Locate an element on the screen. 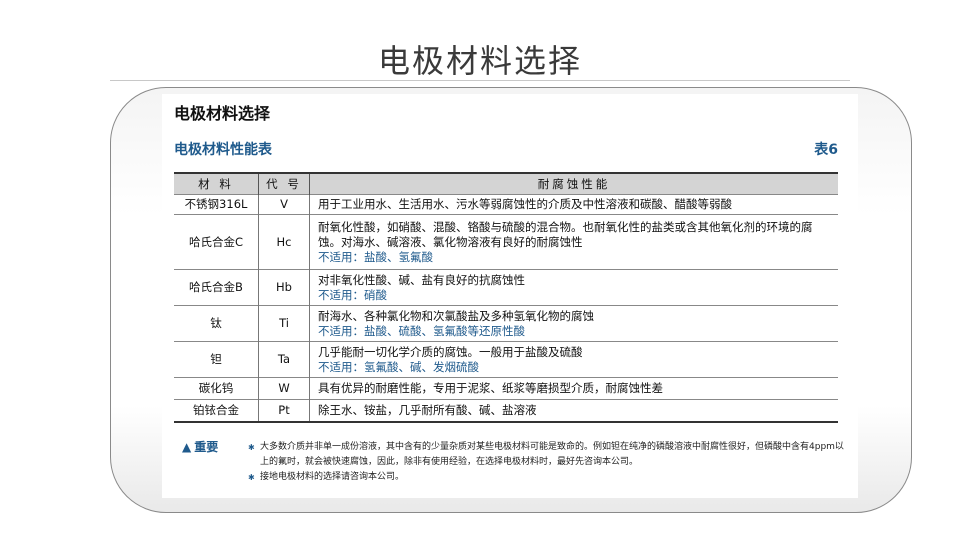  material-cell: 哈氏合金C is located at coordinates (216, 242).